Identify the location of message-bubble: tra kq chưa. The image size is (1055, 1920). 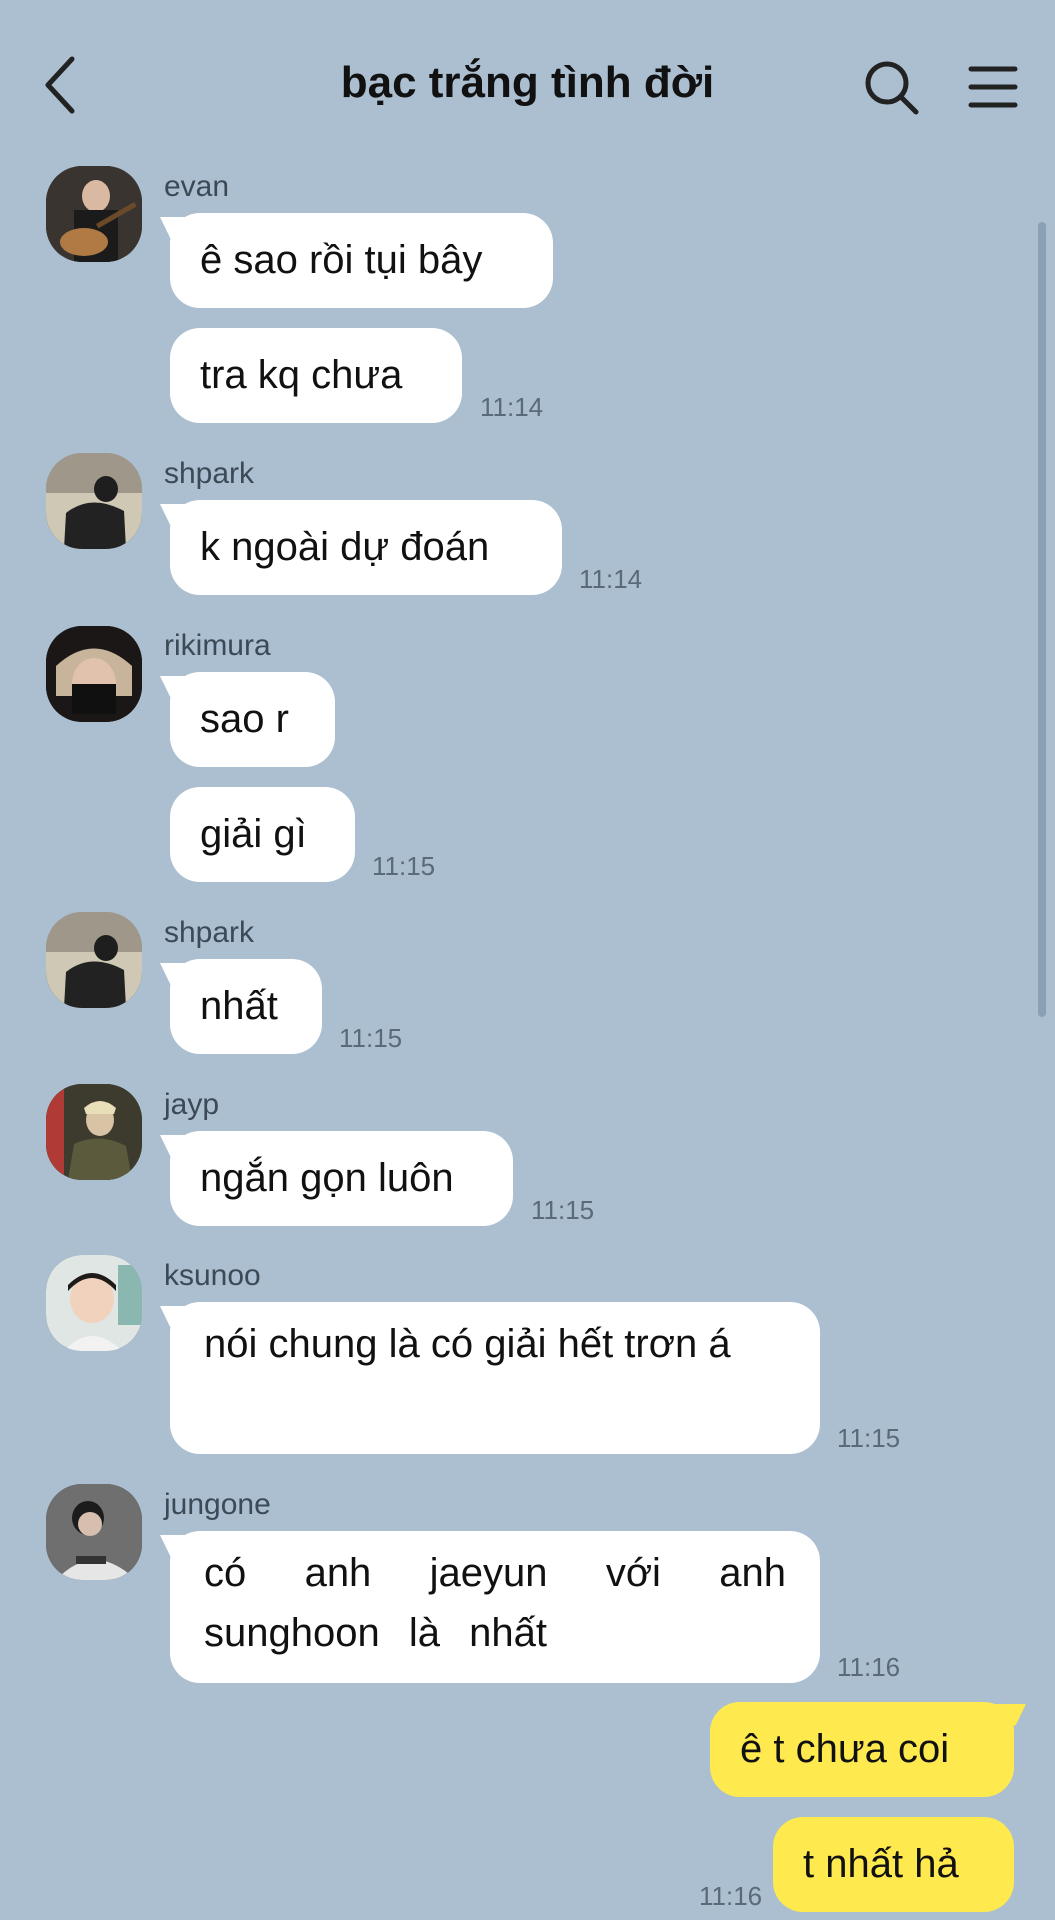
(316, 375).